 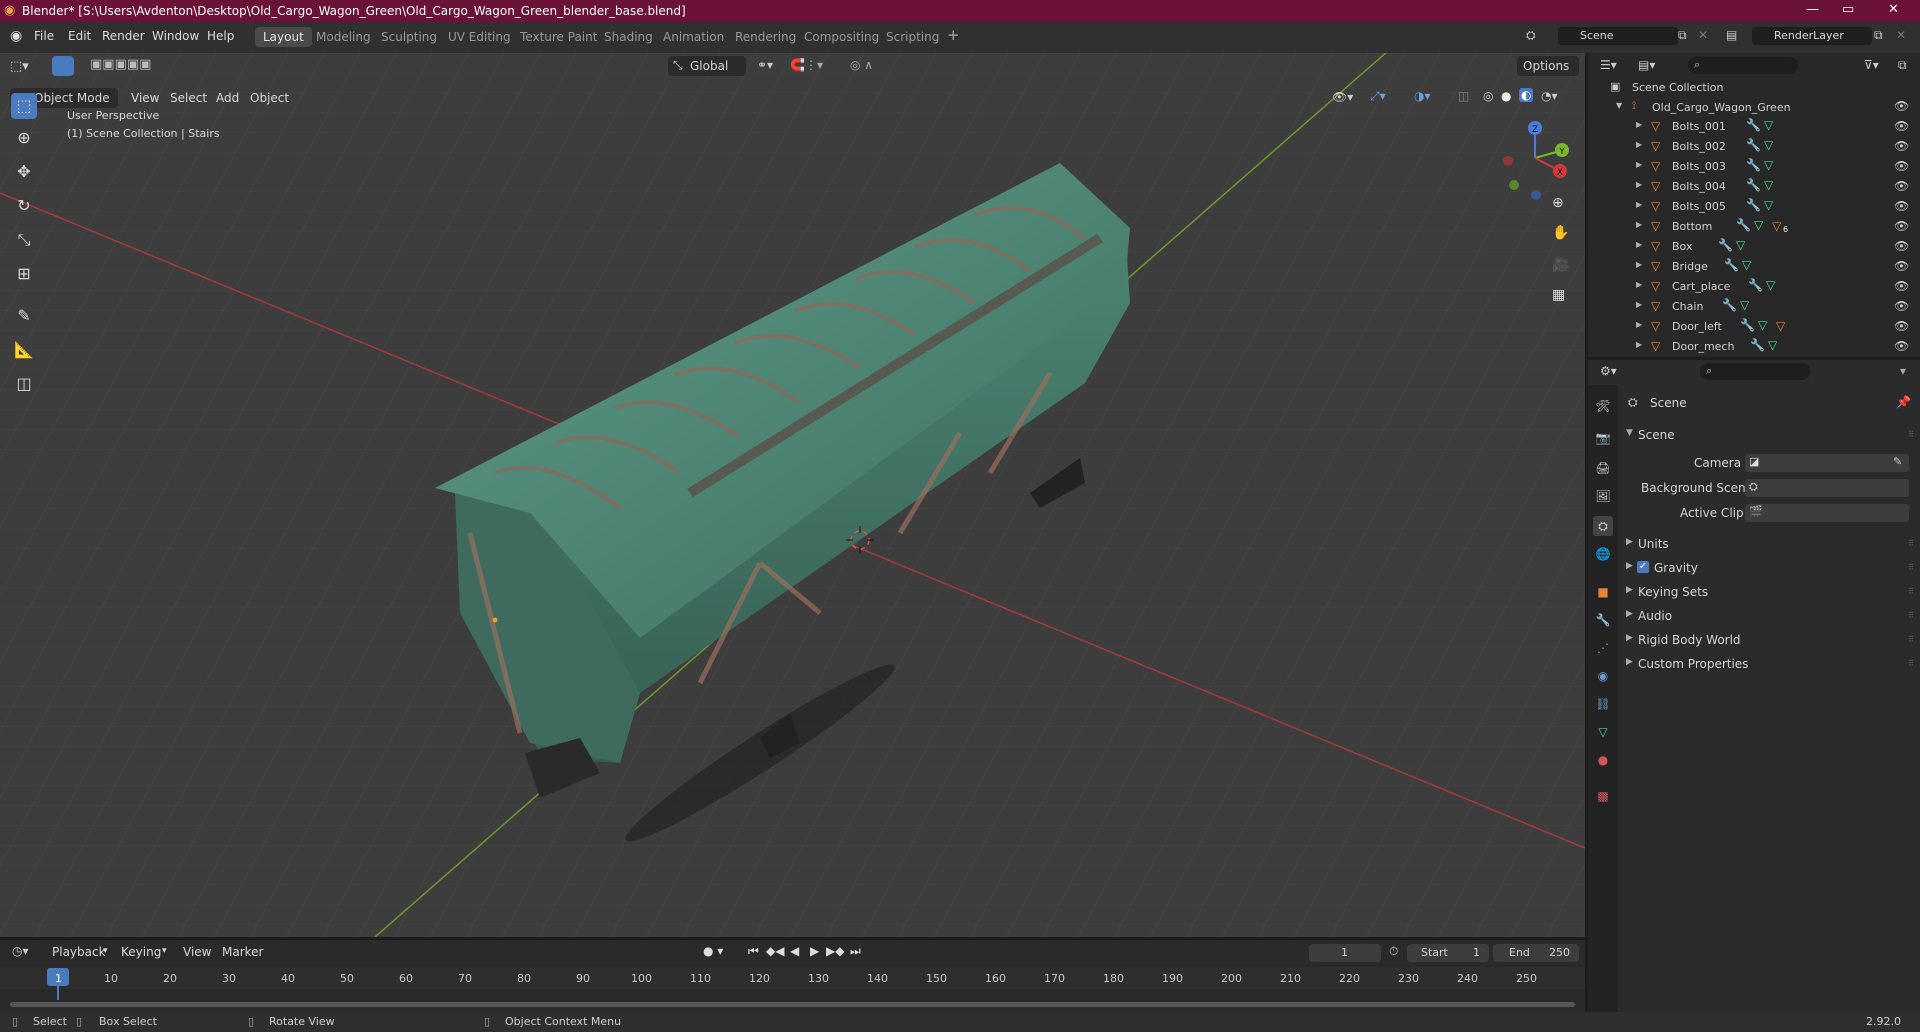 What do you see at coordinates (1603, 468) in the screenshot?
I see `output-tab-icon: 🖨` at bounding box center [1603, 468].